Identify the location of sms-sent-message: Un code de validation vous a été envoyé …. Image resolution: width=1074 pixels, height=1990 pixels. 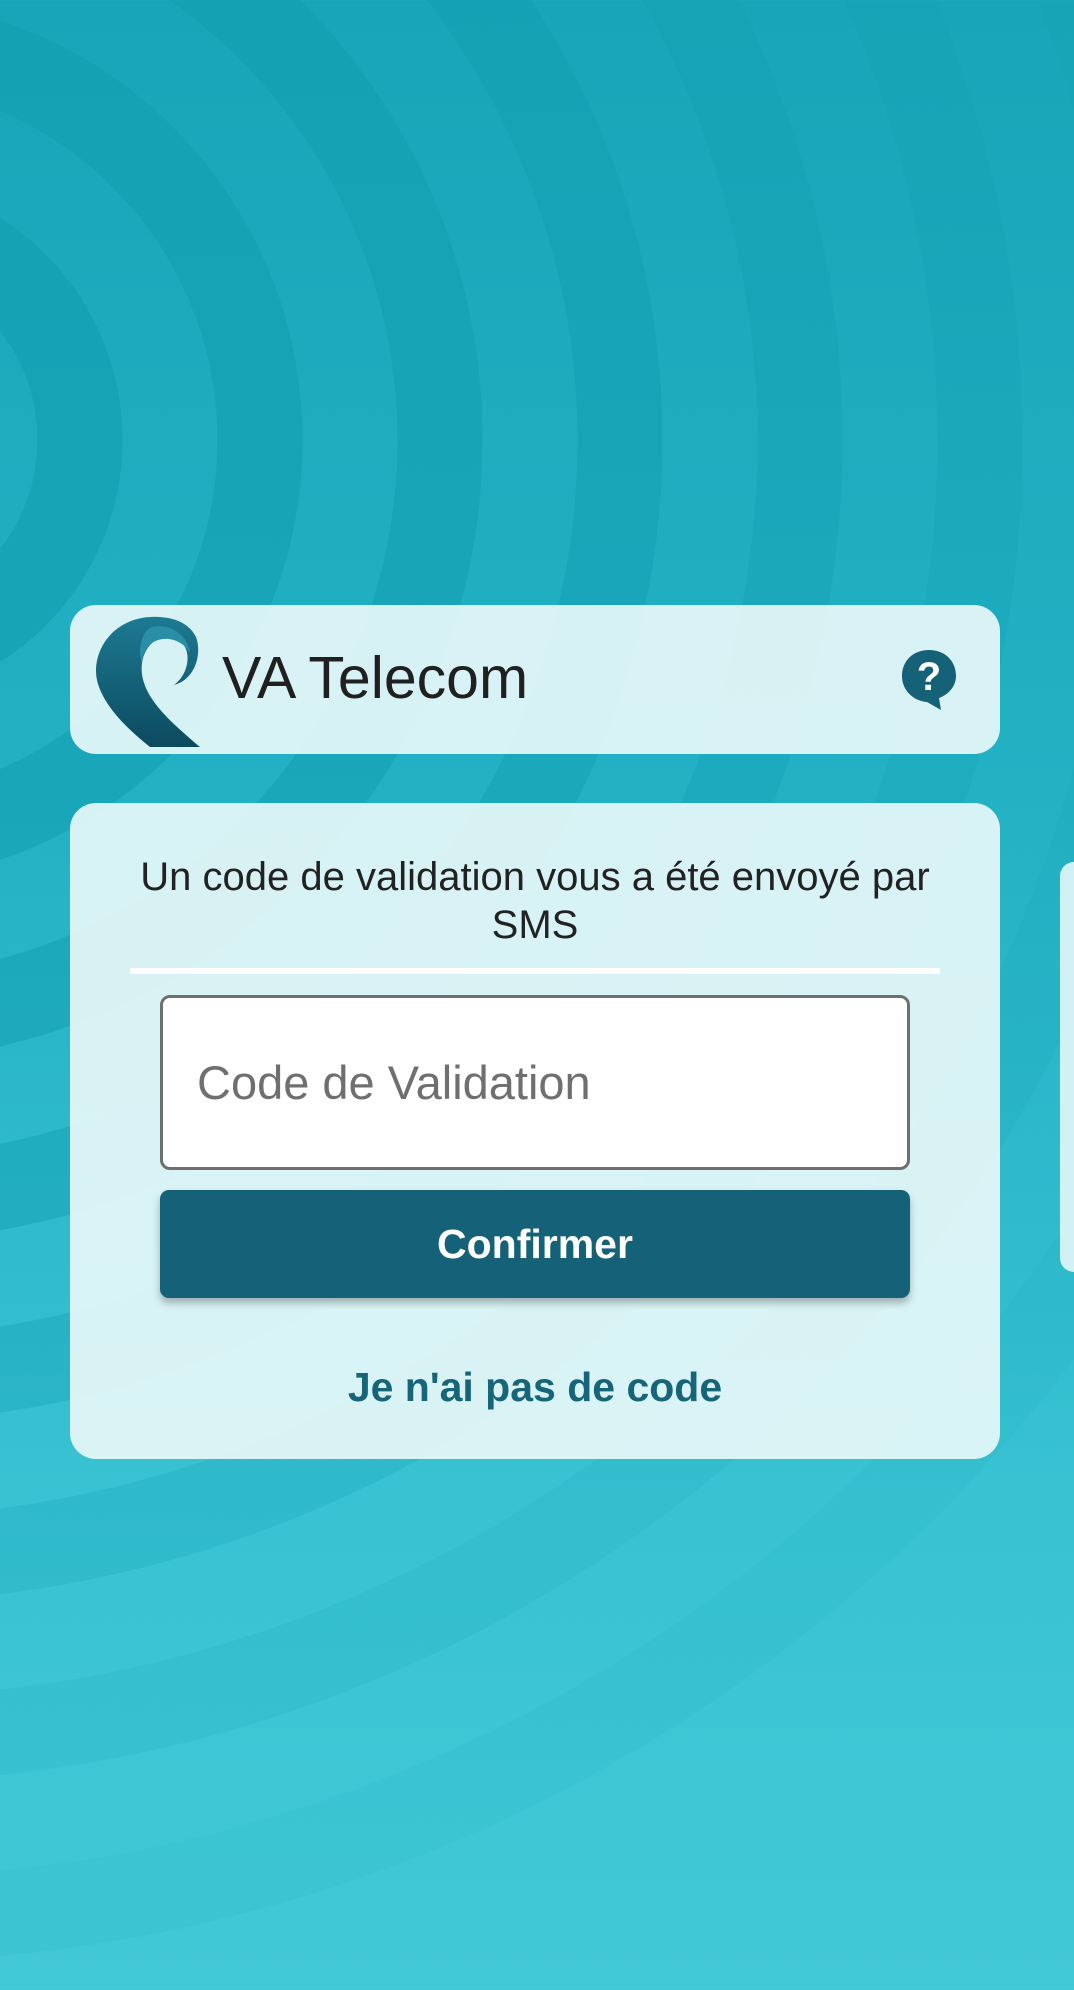
(535, 901).